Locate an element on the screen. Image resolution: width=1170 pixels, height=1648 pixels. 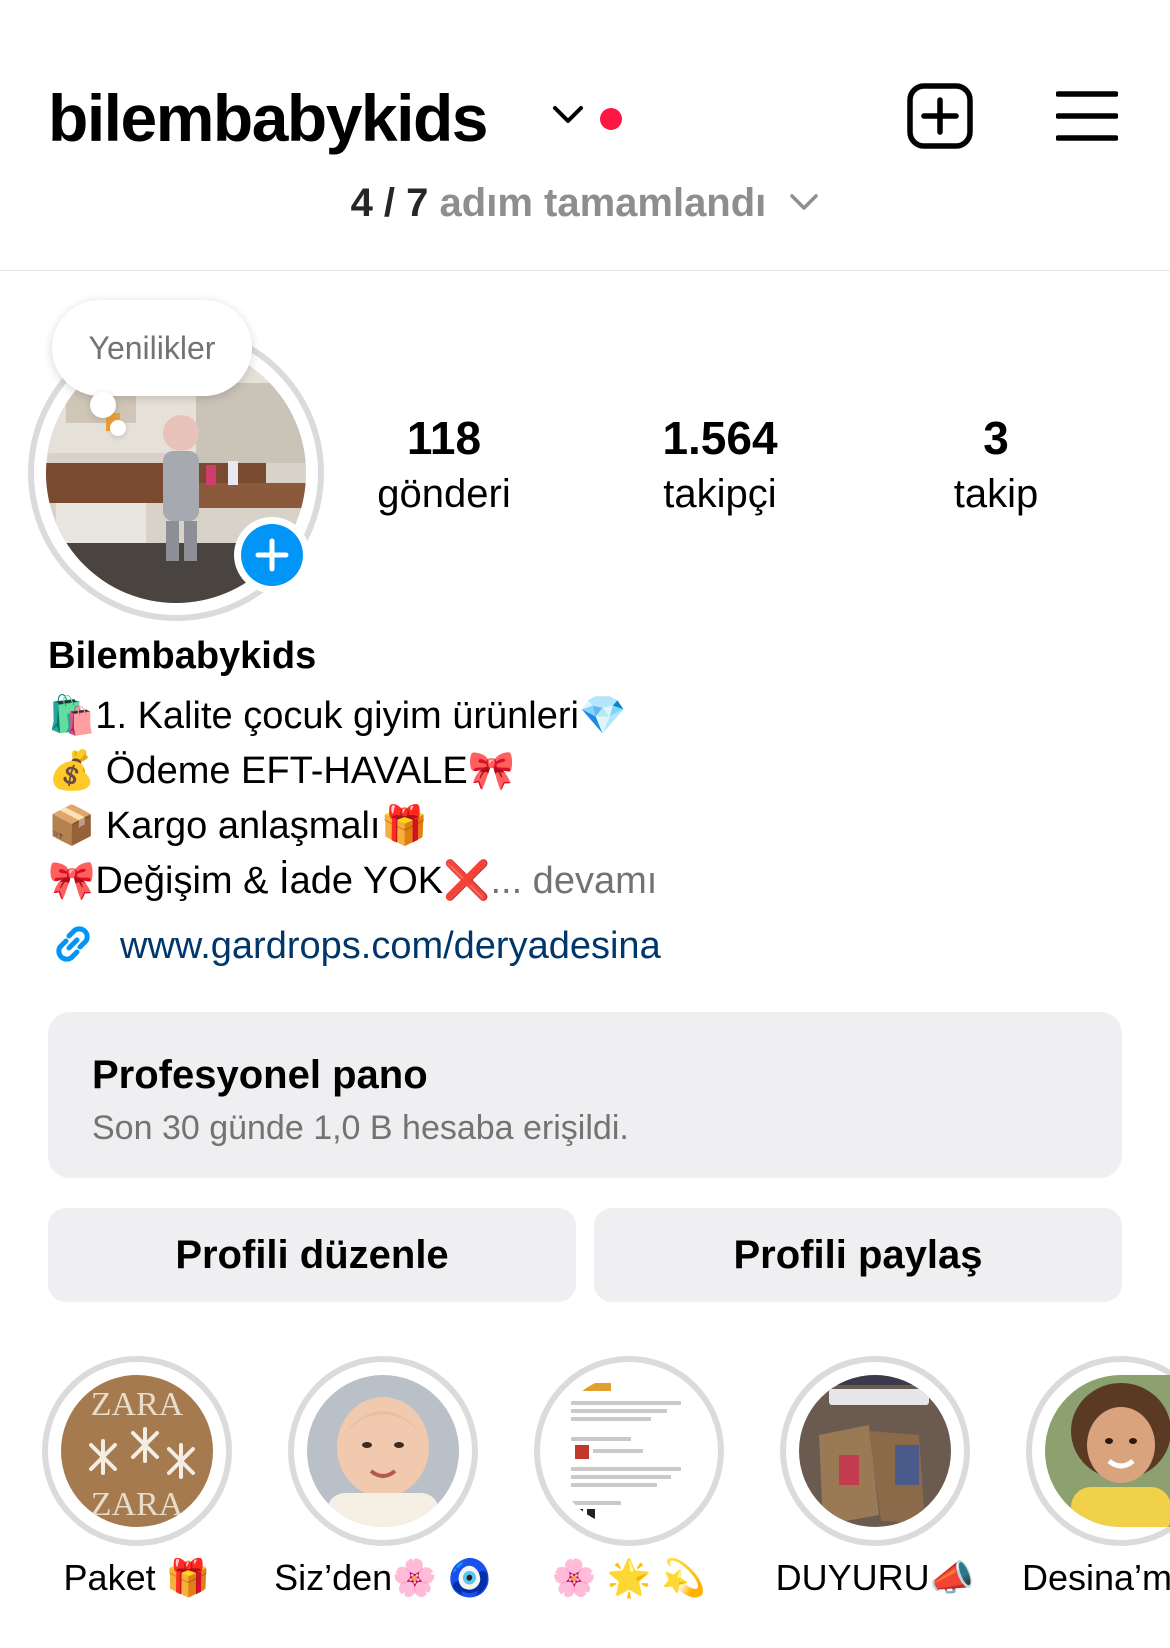
stat-following: 3 takip is located at coordinates (996, 465).